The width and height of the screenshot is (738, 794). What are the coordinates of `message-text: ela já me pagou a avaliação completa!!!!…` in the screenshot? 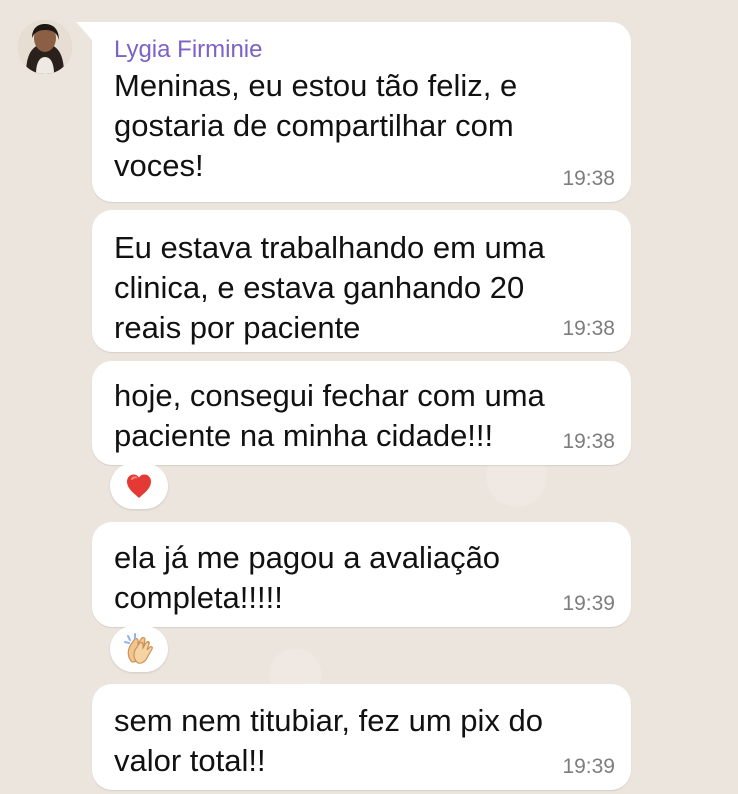 It's located at (307, 577).